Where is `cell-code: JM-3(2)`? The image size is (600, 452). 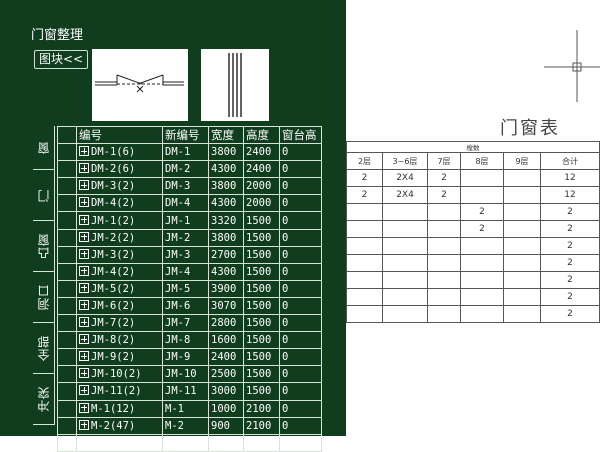
cell-code: JM-3(2) is located at coordinates (119, 254).